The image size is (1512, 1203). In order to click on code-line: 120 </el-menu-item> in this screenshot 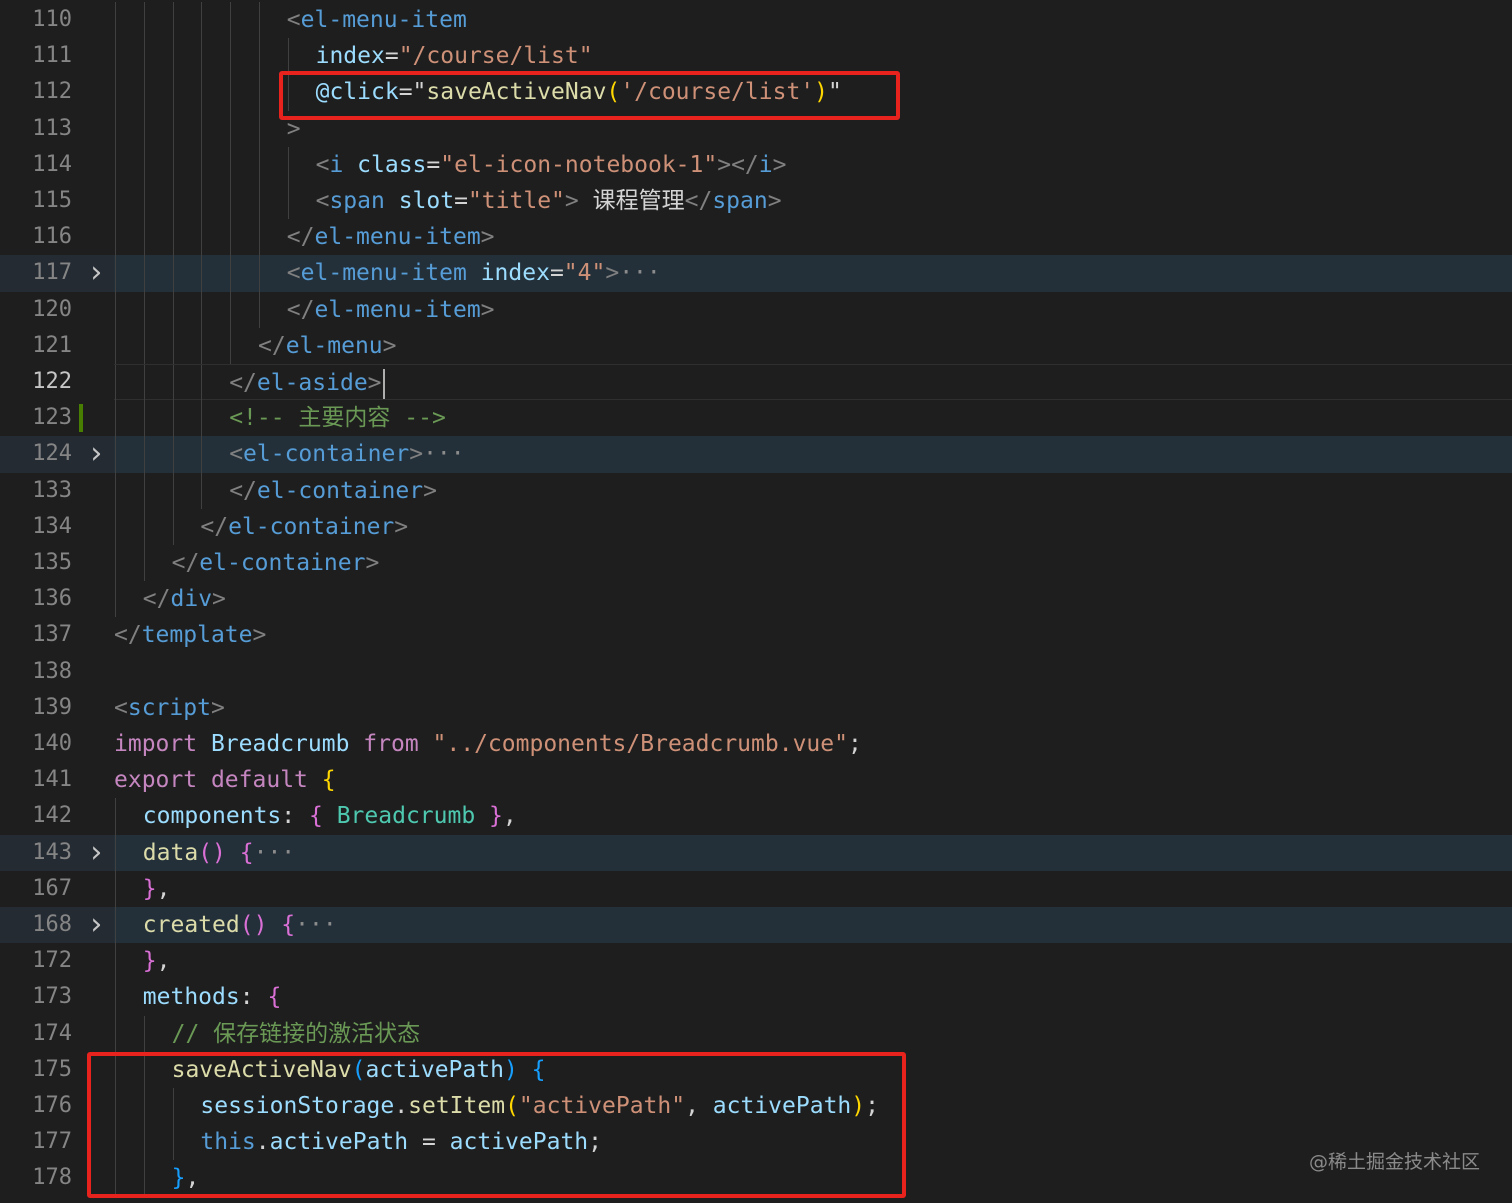, I will do `click(756, 309)`.